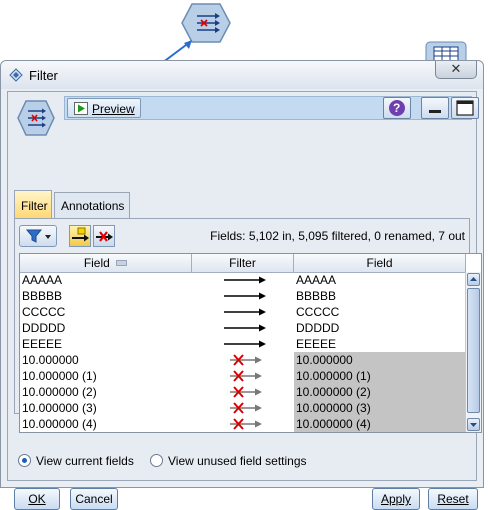  Describe the element at coordinates (36, 118) in the screenshot. I see `filter-node-header-icon` at that location.